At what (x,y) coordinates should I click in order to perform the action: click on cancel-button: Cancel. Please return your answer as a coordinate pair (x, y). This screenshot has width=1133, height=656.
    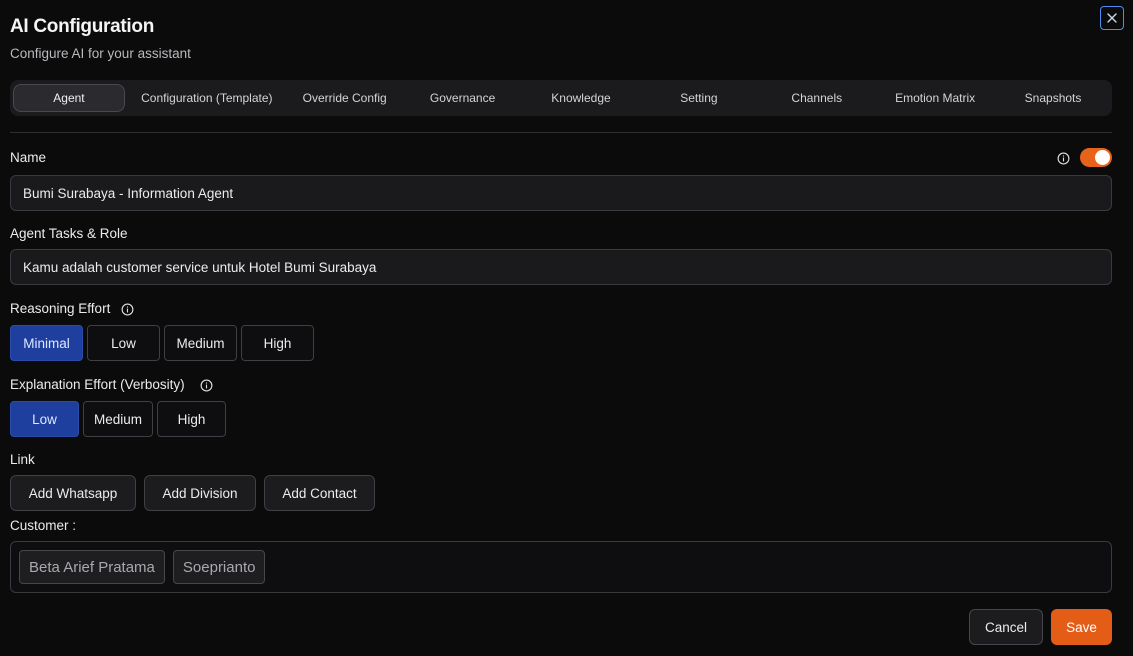
    Looking at the image, I should click on (1006, 627).